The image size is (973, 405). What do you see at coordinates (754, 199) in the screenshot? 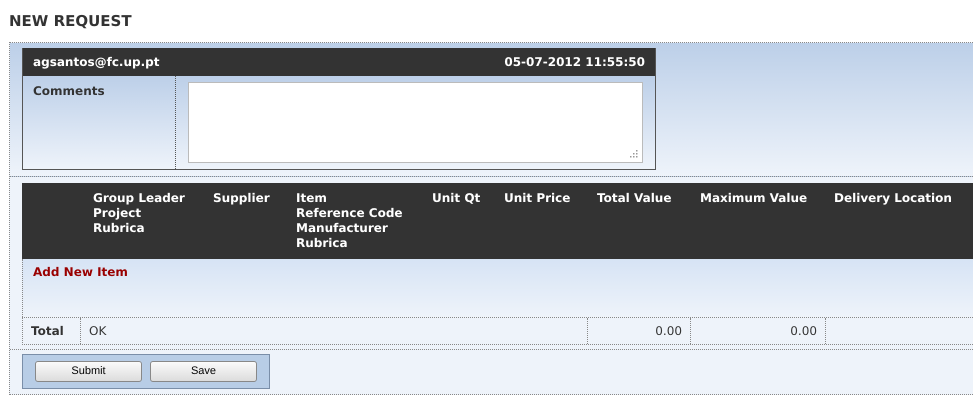
I see `column-header: Maximum Value` at bounding box center [754, 199].